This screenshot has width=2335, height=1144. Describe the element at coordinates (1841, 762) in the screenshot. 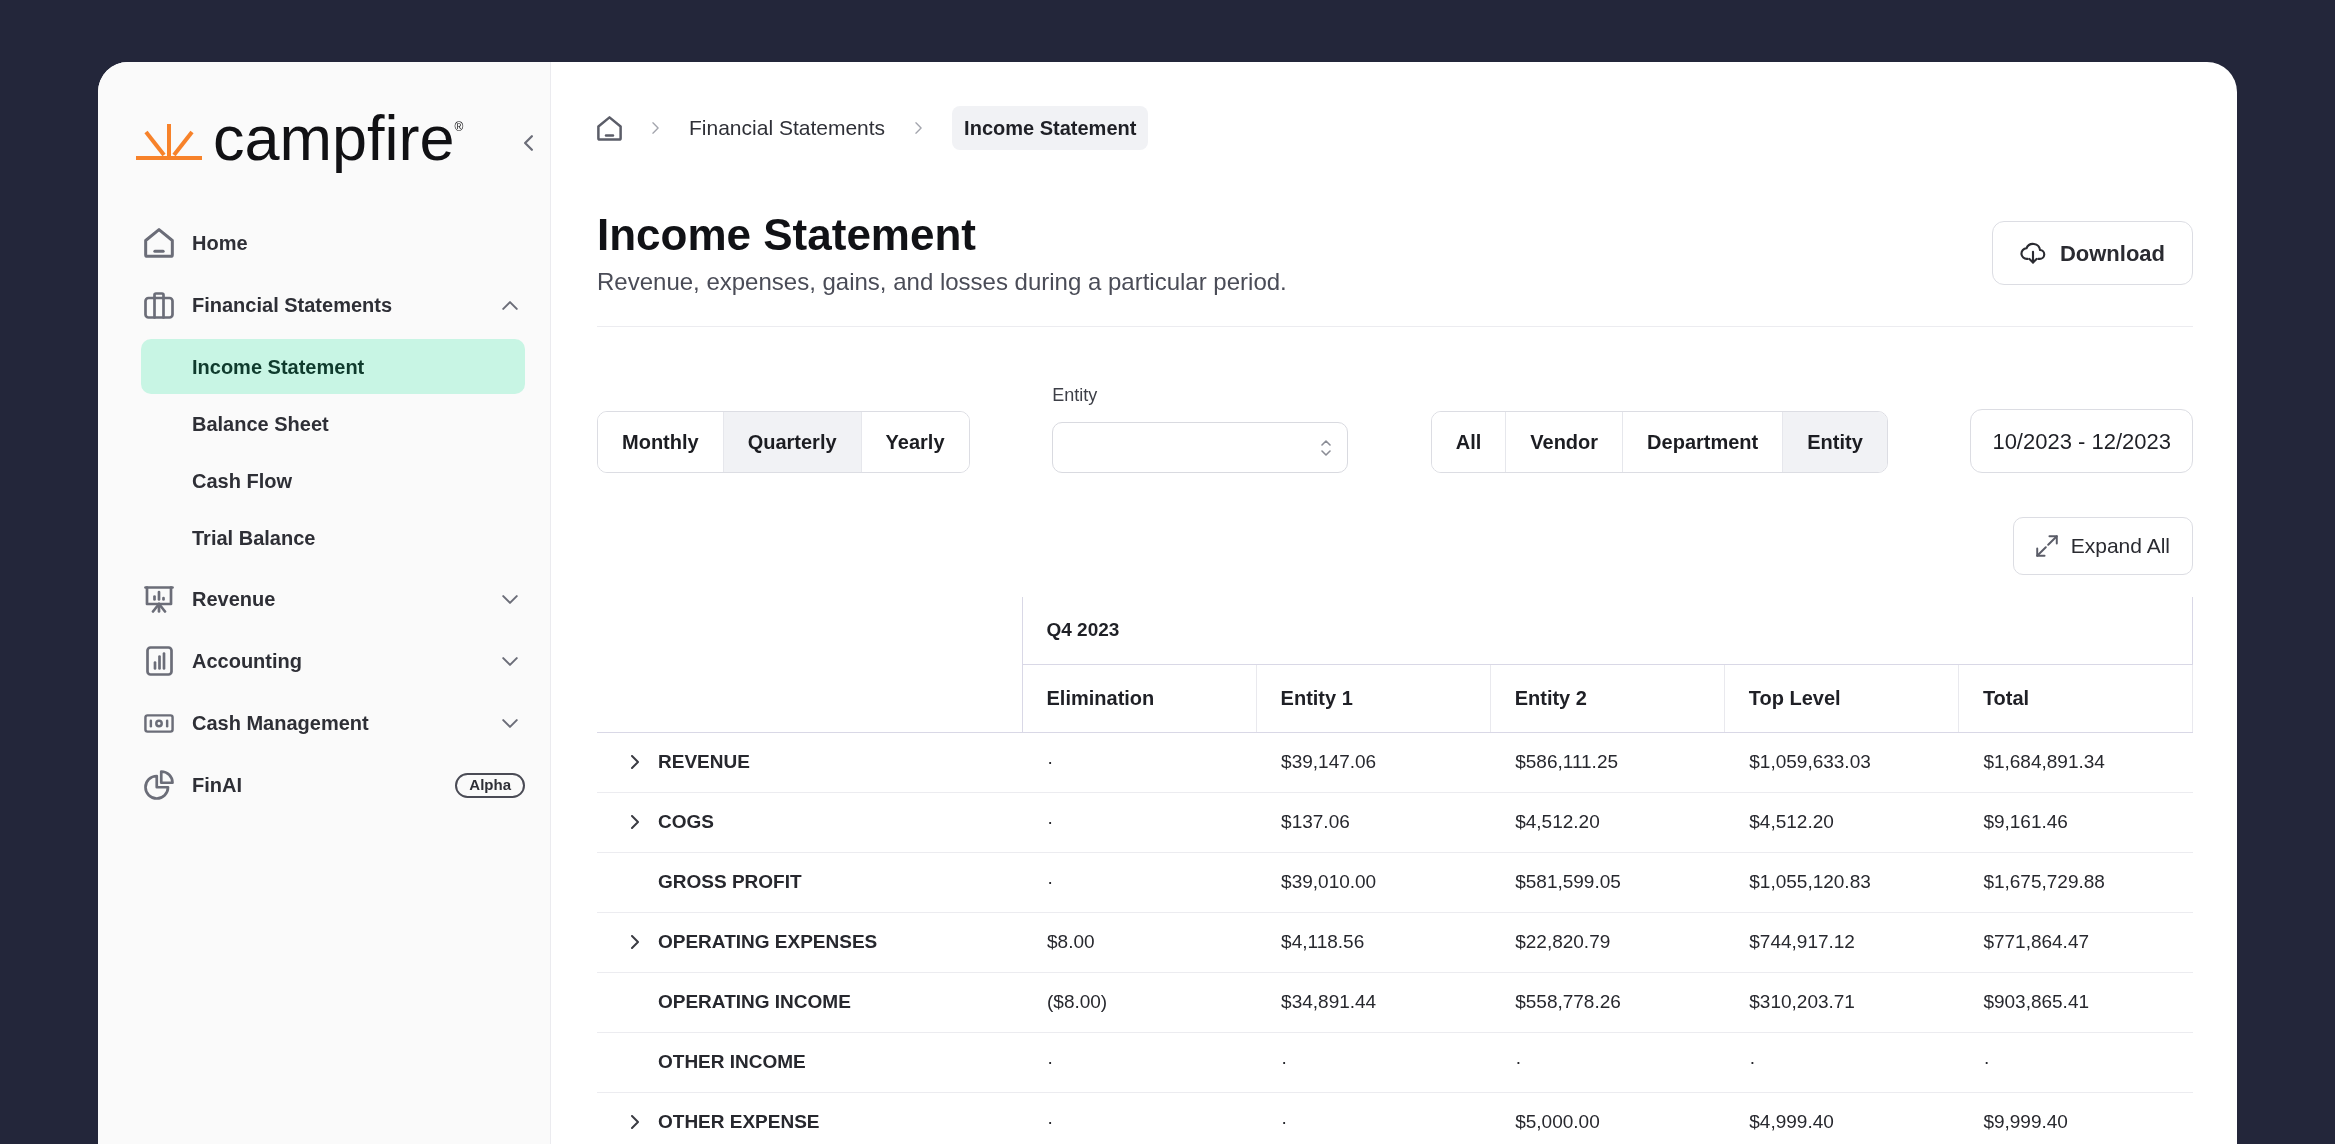

I see `table-cell: $1,059,633.03` at that location.